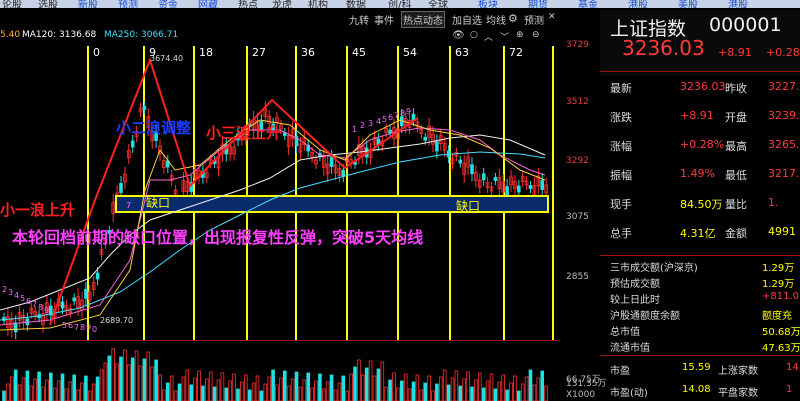 The height and width of the screenshot is (401, 800). I want to click on menu-item-lungu: 论股, so click(12, 4).